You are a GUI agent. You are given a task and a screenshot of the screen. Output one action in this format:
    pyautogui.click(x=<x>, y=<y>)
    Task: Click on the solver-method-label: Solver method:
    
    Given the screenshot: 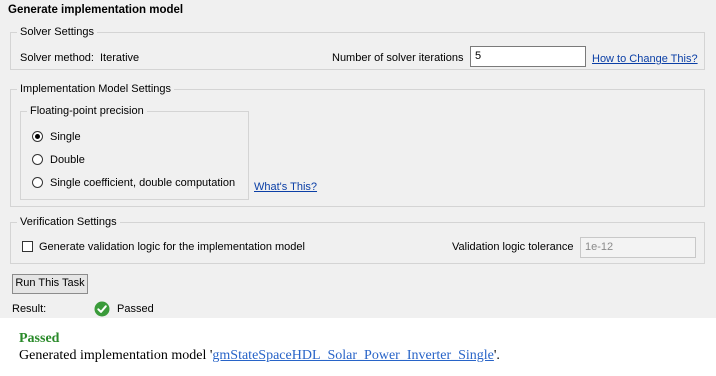 What is the action you would take?
    pyautogui.click(x=57, y=58)
    